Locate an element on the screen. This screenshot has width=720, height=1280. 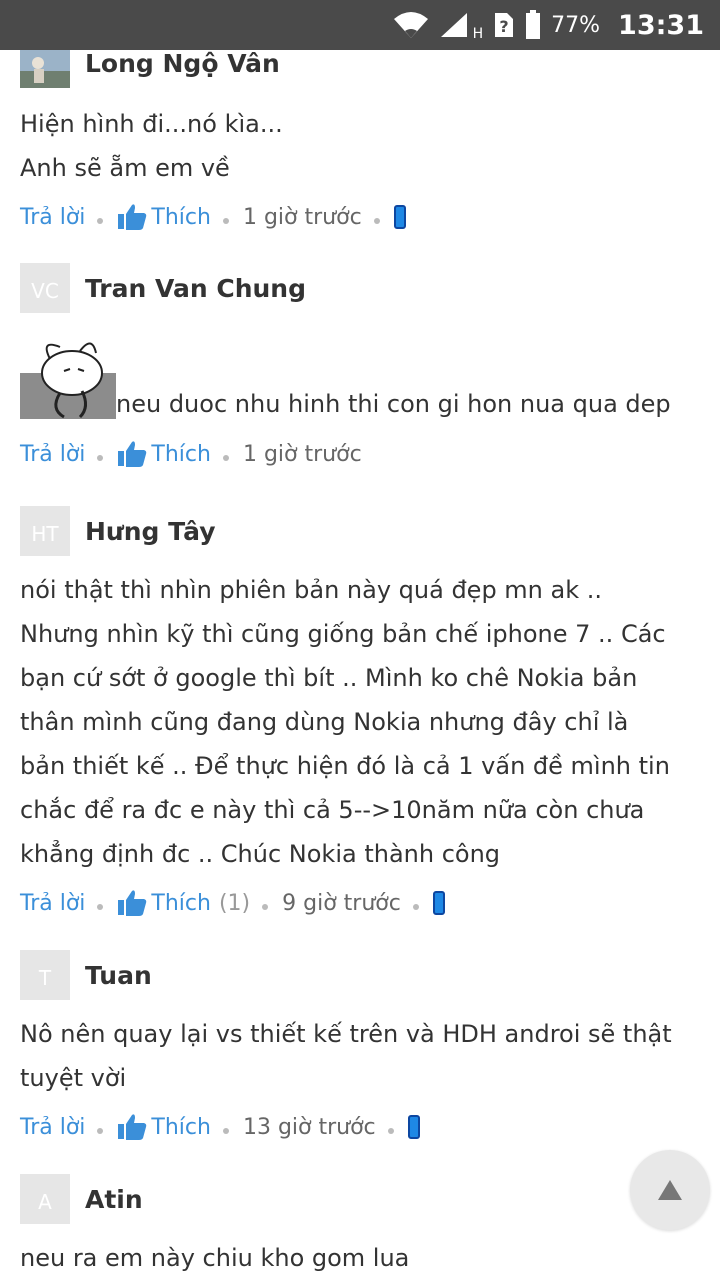
network-type: H is located at coordinates (478, 34).